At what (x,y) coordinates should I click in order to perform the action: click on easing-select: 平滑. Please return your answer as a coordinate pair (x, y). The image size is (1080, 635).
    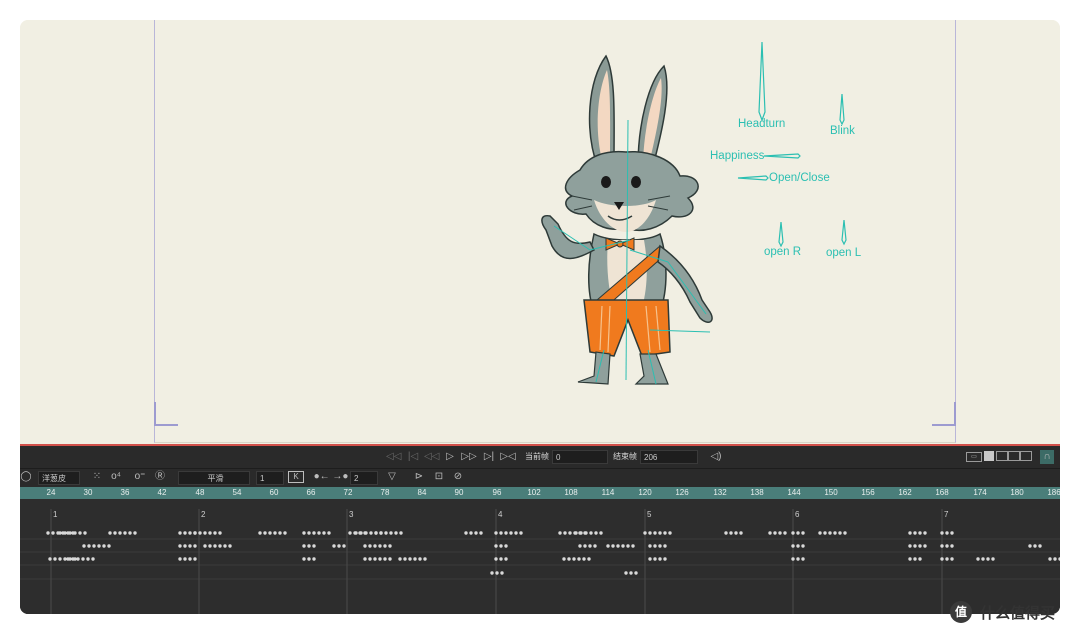
    Looking at the image, I should click on (214, 478).